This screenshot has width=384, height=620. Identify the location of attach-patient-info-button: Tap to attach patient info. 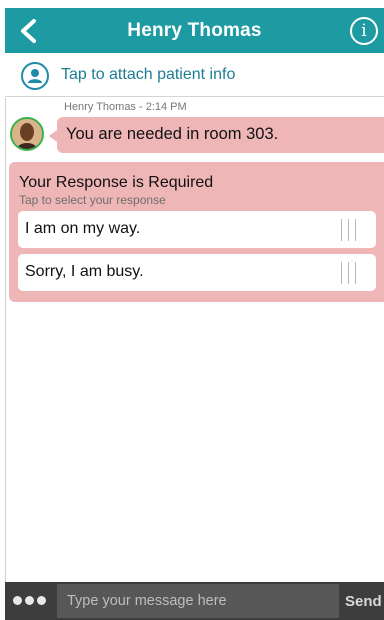
(194, 75).